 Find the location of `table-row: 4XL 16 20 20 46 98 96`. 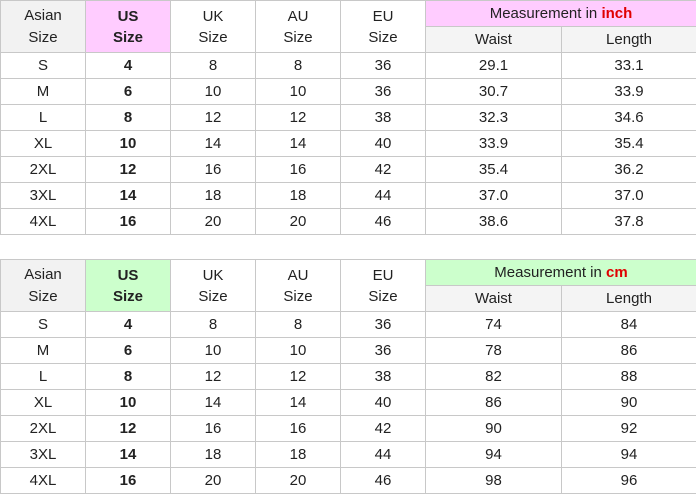

table-row: 4XL 16 20 20 46 98 96 is located at coordinates (348, 480).